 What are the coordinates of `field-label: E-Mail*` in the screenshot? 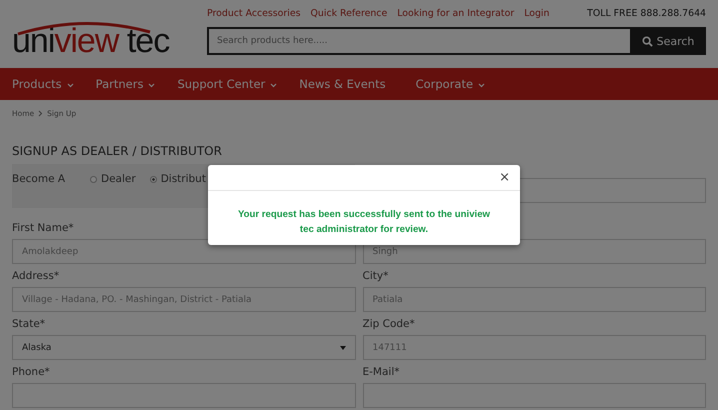 It's located at (381, 372).